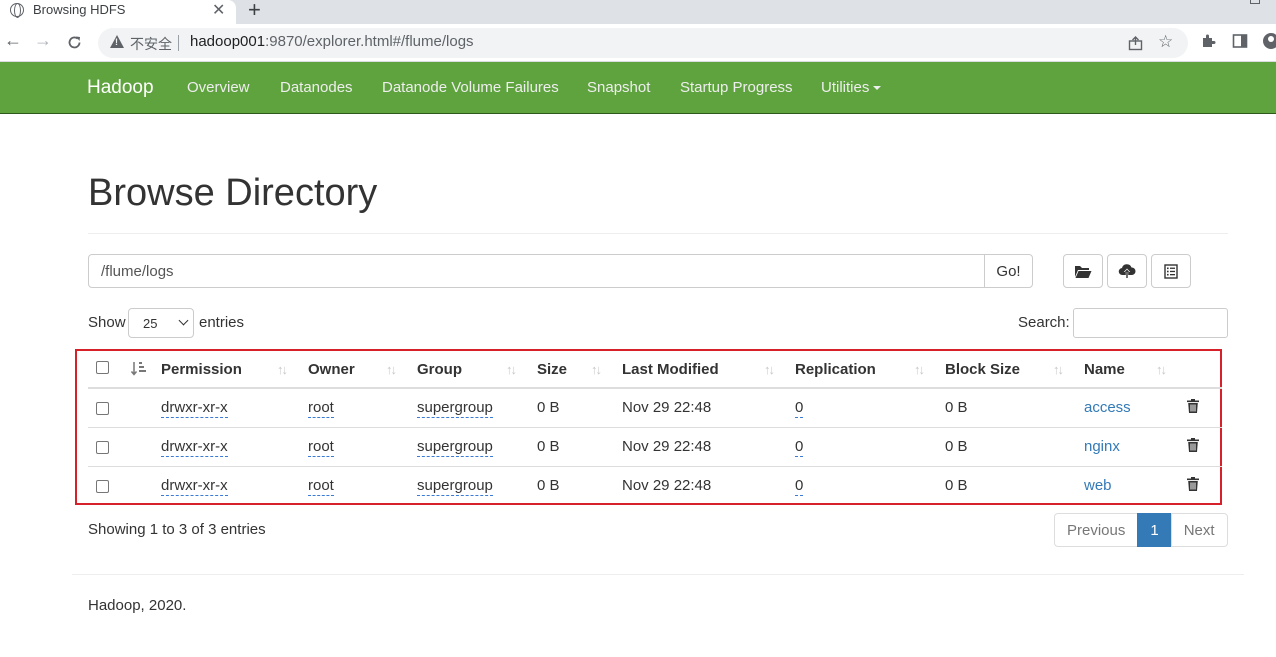 The image size is (1276, 657). Describe the element at coordinates (470, 87) in the screenshot. I see `nav-datanode-volume-failures: Datanode Volume Failures` at that location.